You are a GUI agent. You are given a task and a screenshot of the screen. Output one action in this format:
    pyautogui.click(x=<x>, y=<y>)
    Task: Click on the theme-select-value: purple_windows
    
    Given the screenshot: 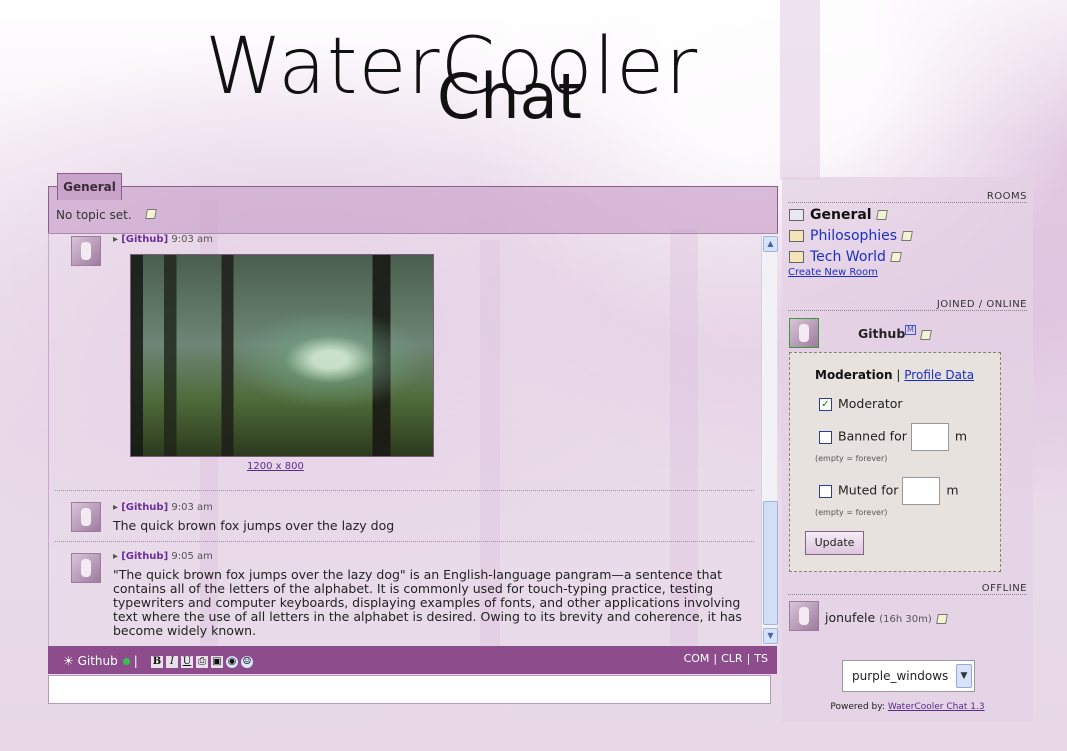 What is the action you would take?
    pyautogui.click(x=900, y=676)
    